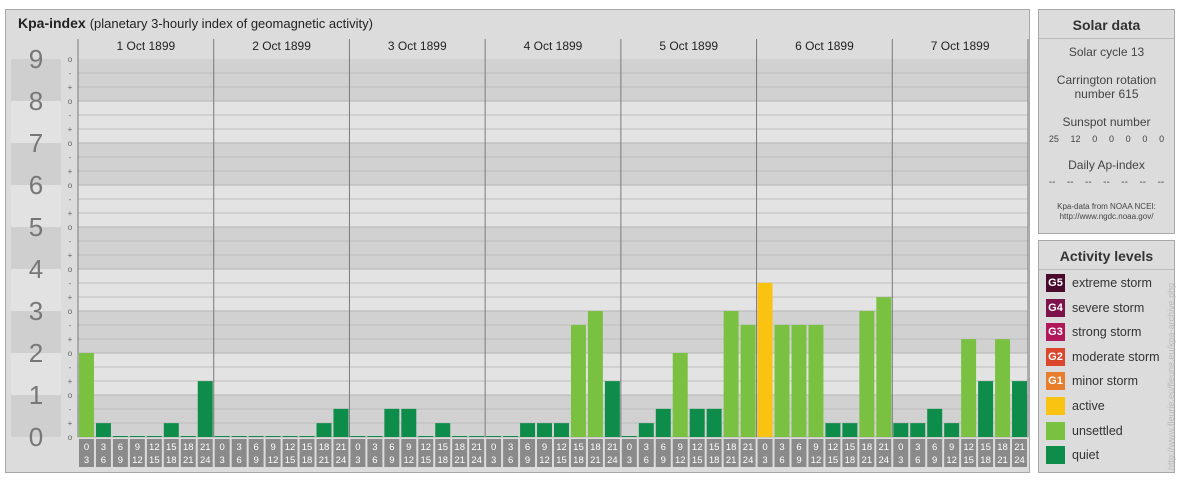 Image resolution: width=1184 pixels, height=480 pixels. What do you see at coordinates (960, 46) in the screenshot?
I see `day-label: 7 Oct 1899` at bounding box center [960, 46].